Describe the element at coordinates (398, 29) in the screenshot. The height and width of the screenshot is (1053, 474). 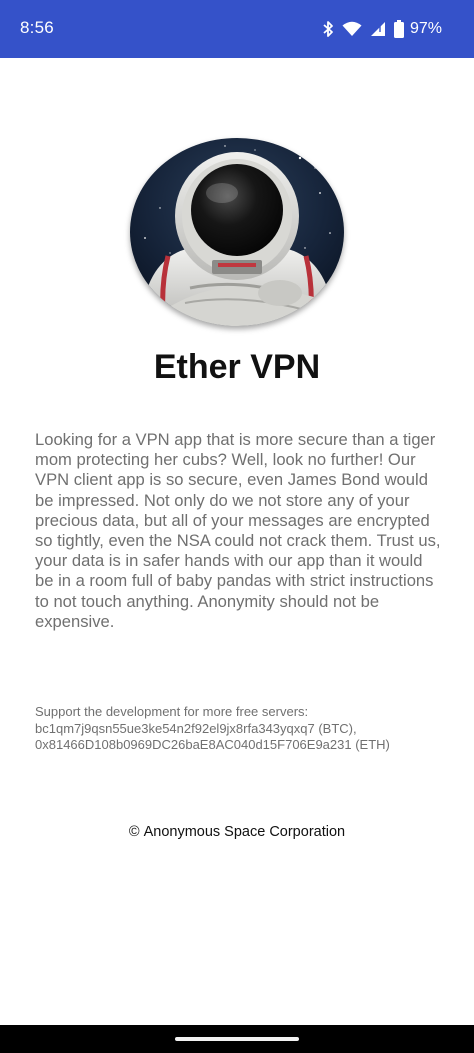
I see `battery-icon` at that location.